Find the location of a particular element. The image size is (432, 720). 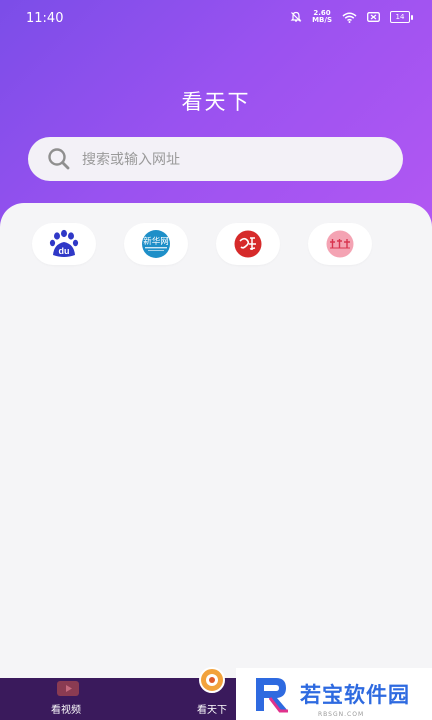

sim-icon is located at coordinates (373, 17).